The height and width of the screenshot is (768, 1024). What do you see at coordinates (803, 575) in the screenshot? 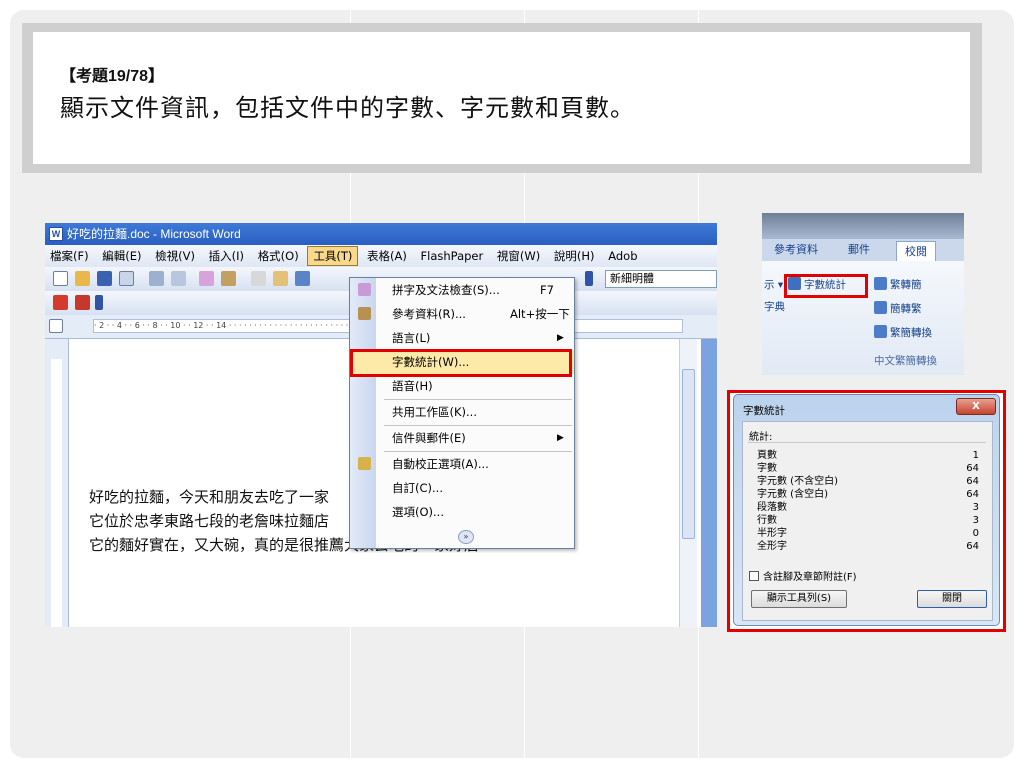
I see `include-footnotes-checkbox: 含註腳及章節附註(F)` at bounding box center [803, 575].